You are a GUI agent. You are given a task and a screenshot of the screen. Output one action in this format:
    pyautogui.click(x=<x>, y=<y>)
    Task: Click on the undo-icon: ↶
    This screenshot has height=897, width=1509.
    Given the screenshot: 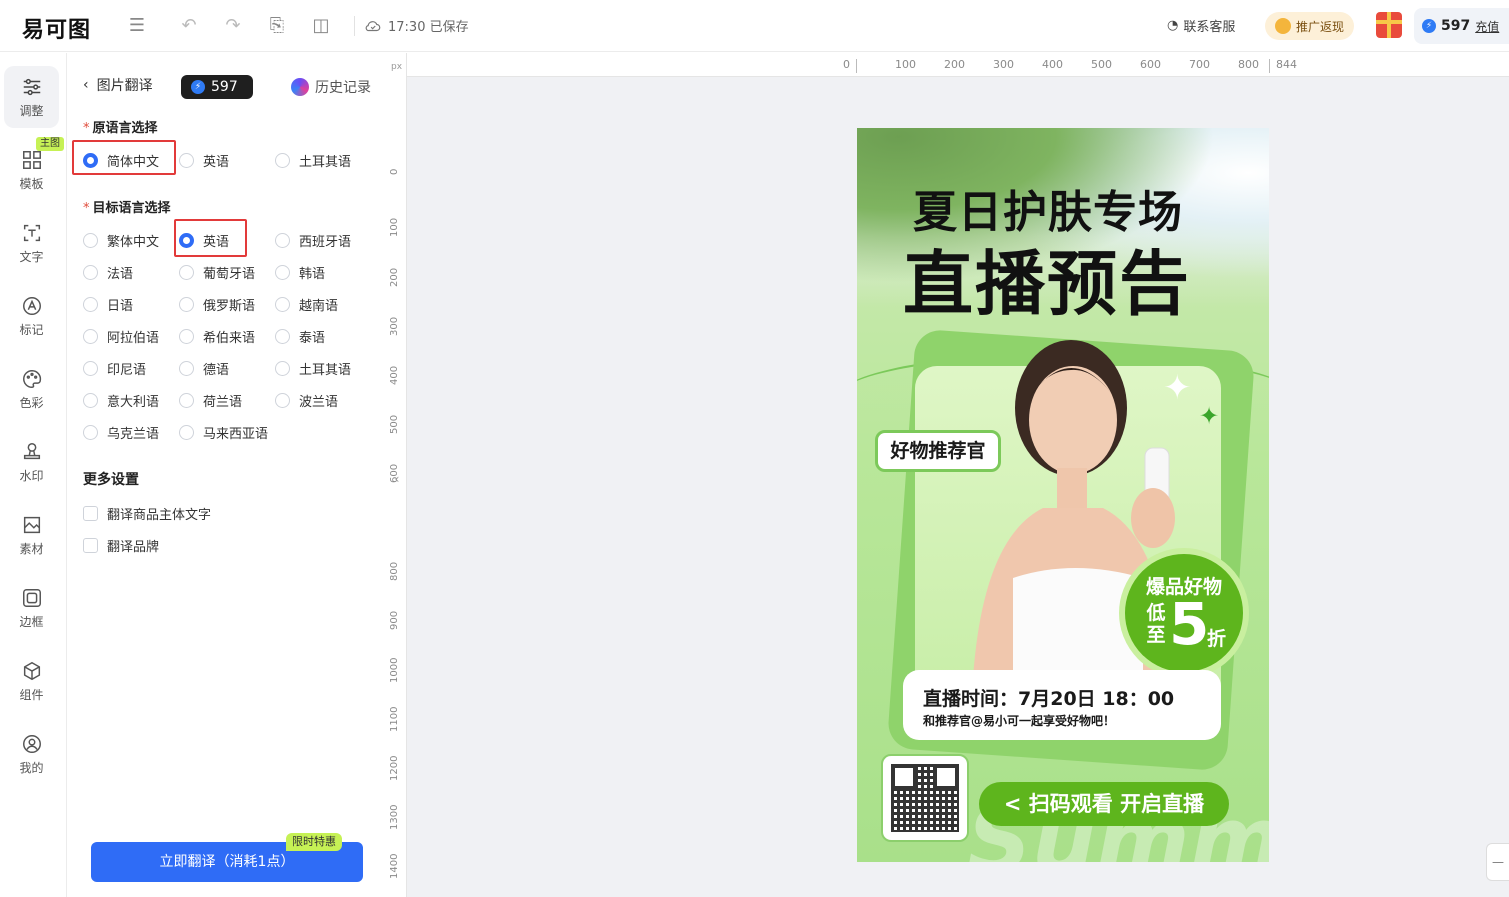 What is the action you would take?
    pyautogui.click(x=189, y=26)
    